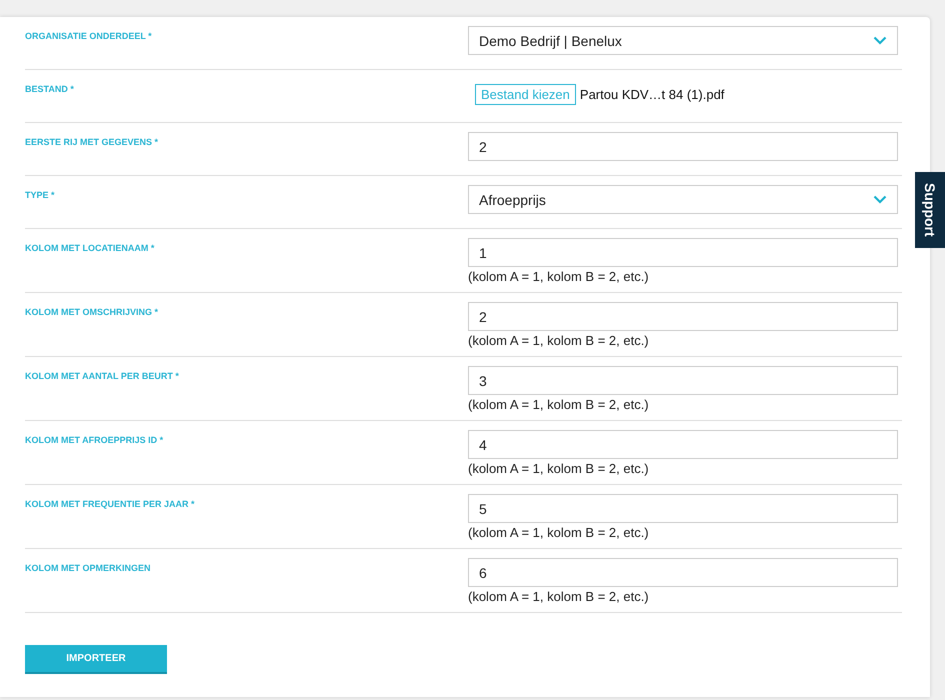  Describe the element at coordinates (89, 36) in the screenshot. I see `field-label: ORGANISATIE ONDERDEEL *` at that location.